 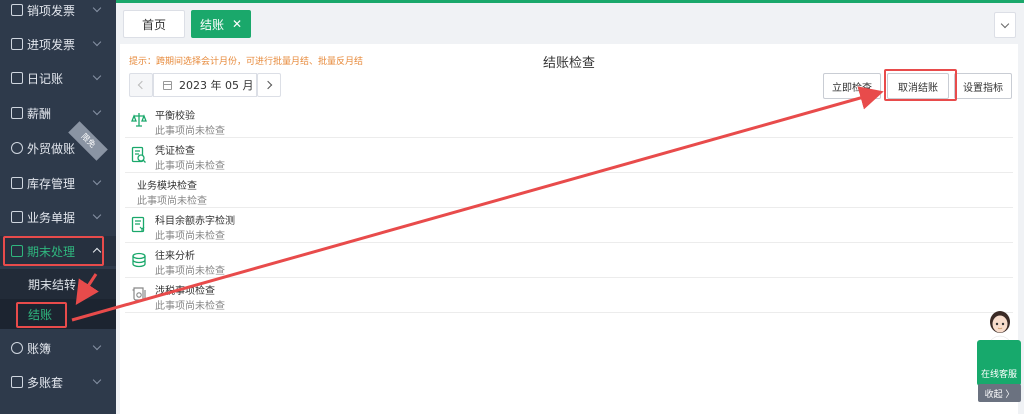 I want to click on salary-icon, so click(x=17, y=113).